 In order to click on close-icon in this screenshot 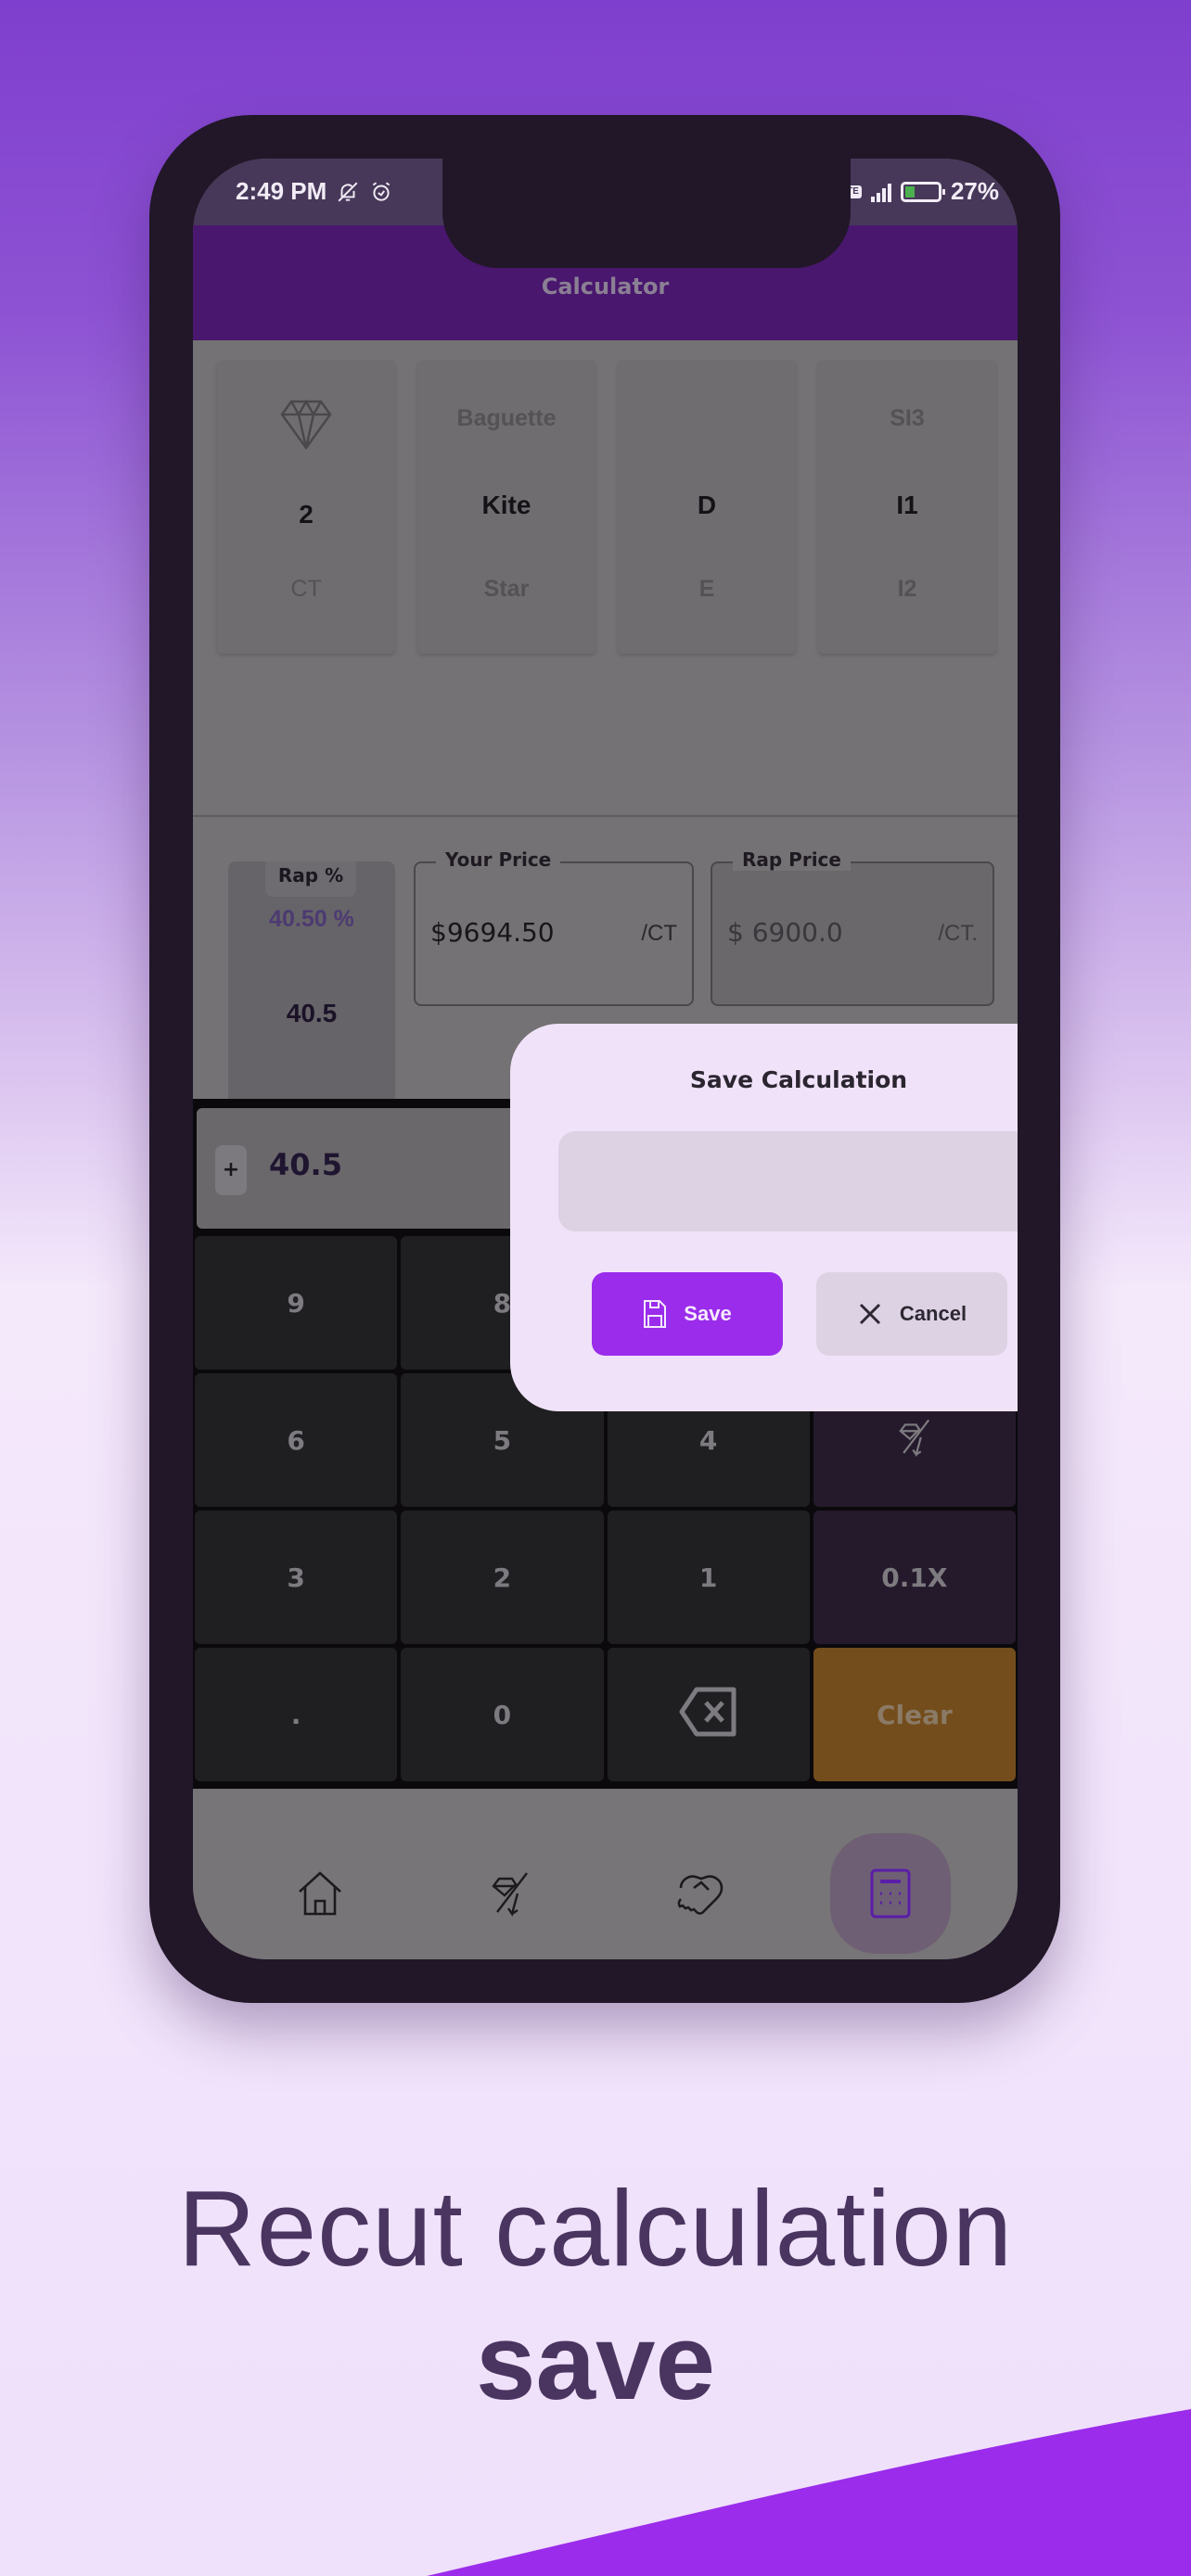, I will do `click(869, 1314)`.